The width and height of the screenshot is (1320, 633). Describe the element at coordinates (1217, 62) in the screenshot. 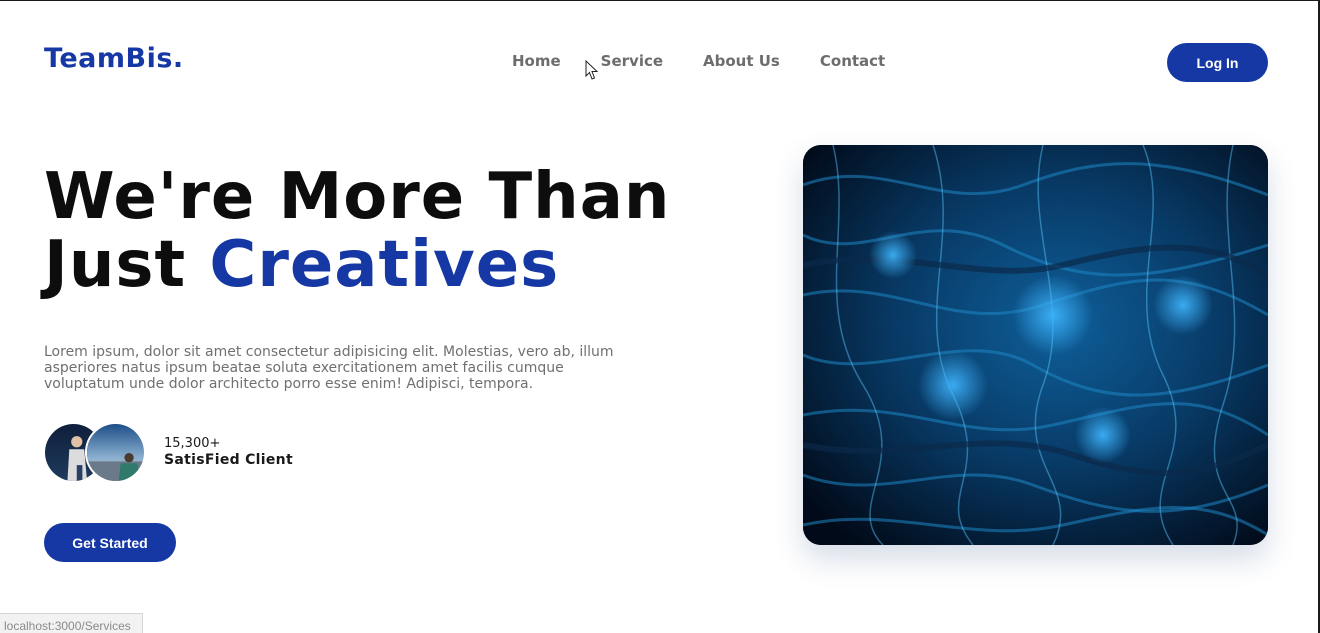

I see `login-button: Log In` at that location.